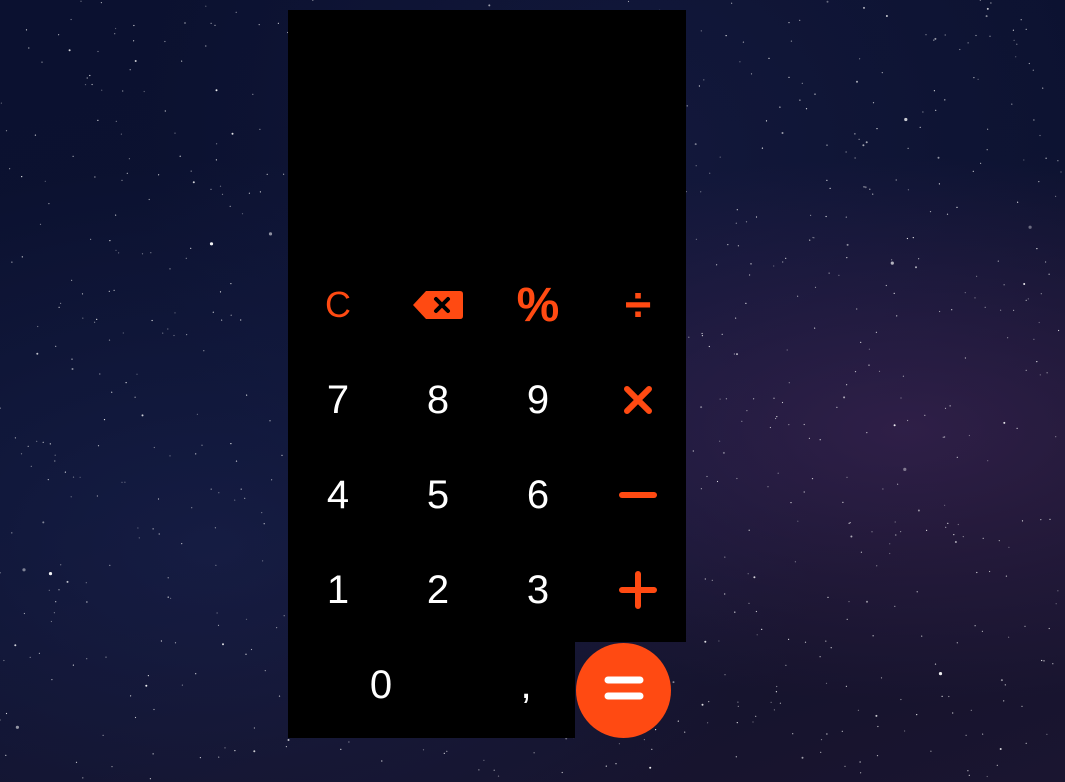 This screenshot has height=782, width=1065. Describe the element at coordinates (538, 495) in the screenshot. I see `digit-6-button: 6` at that location.